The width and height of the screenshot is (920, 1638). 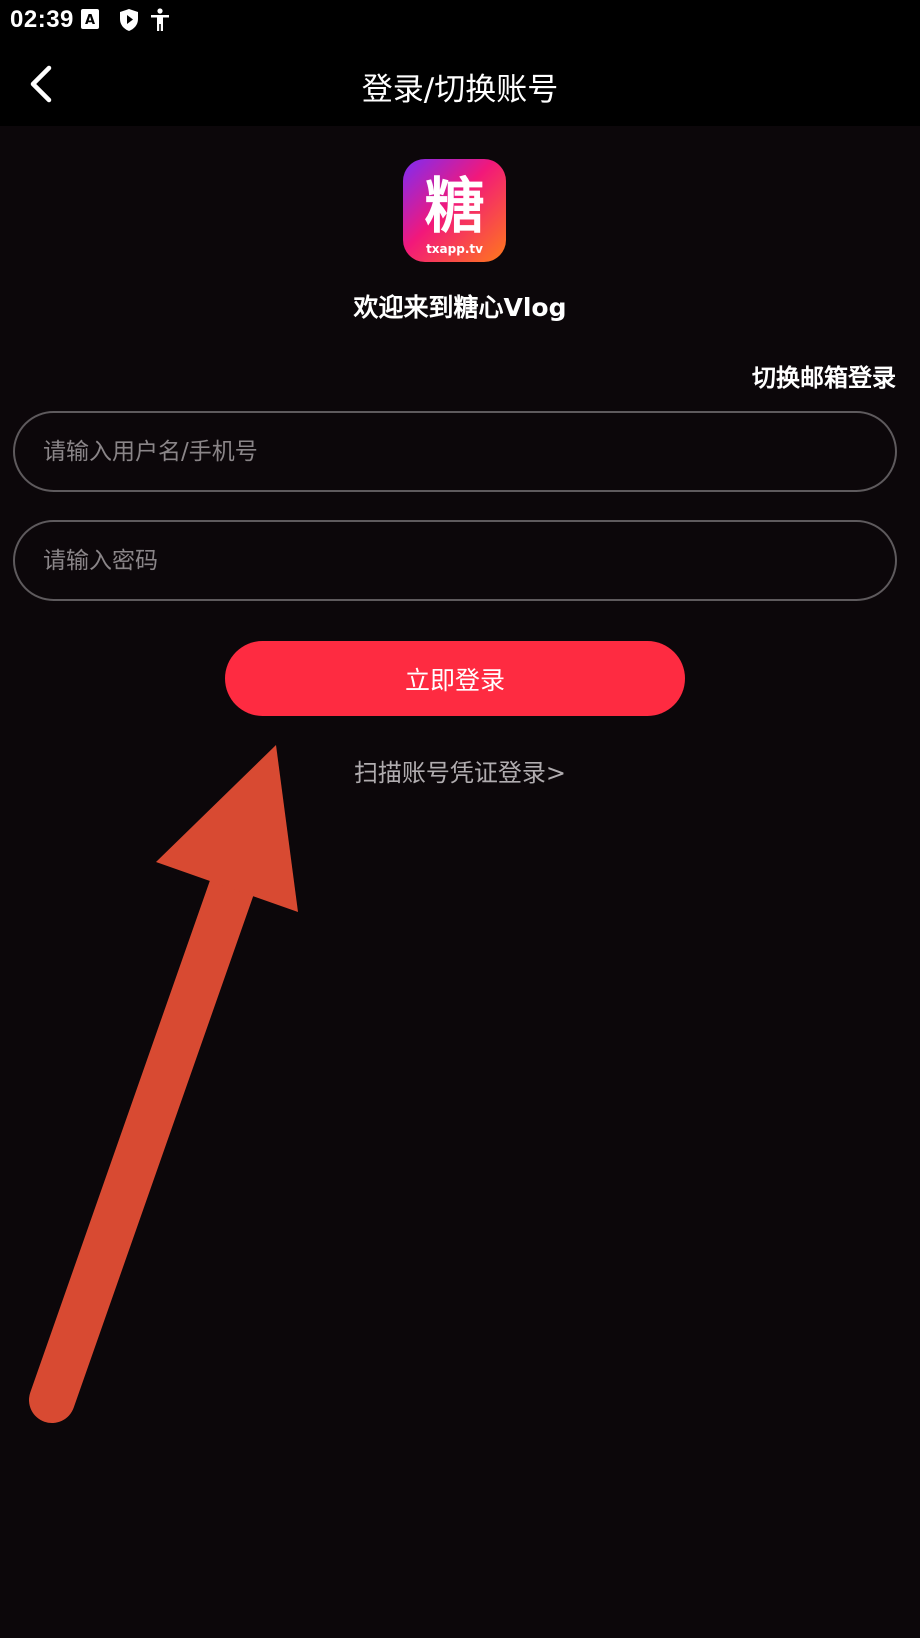 What do you see at coordinates (455, 678) in the screenshot?
I see `login-button: 立即登录` at bounding box center [455, 678].